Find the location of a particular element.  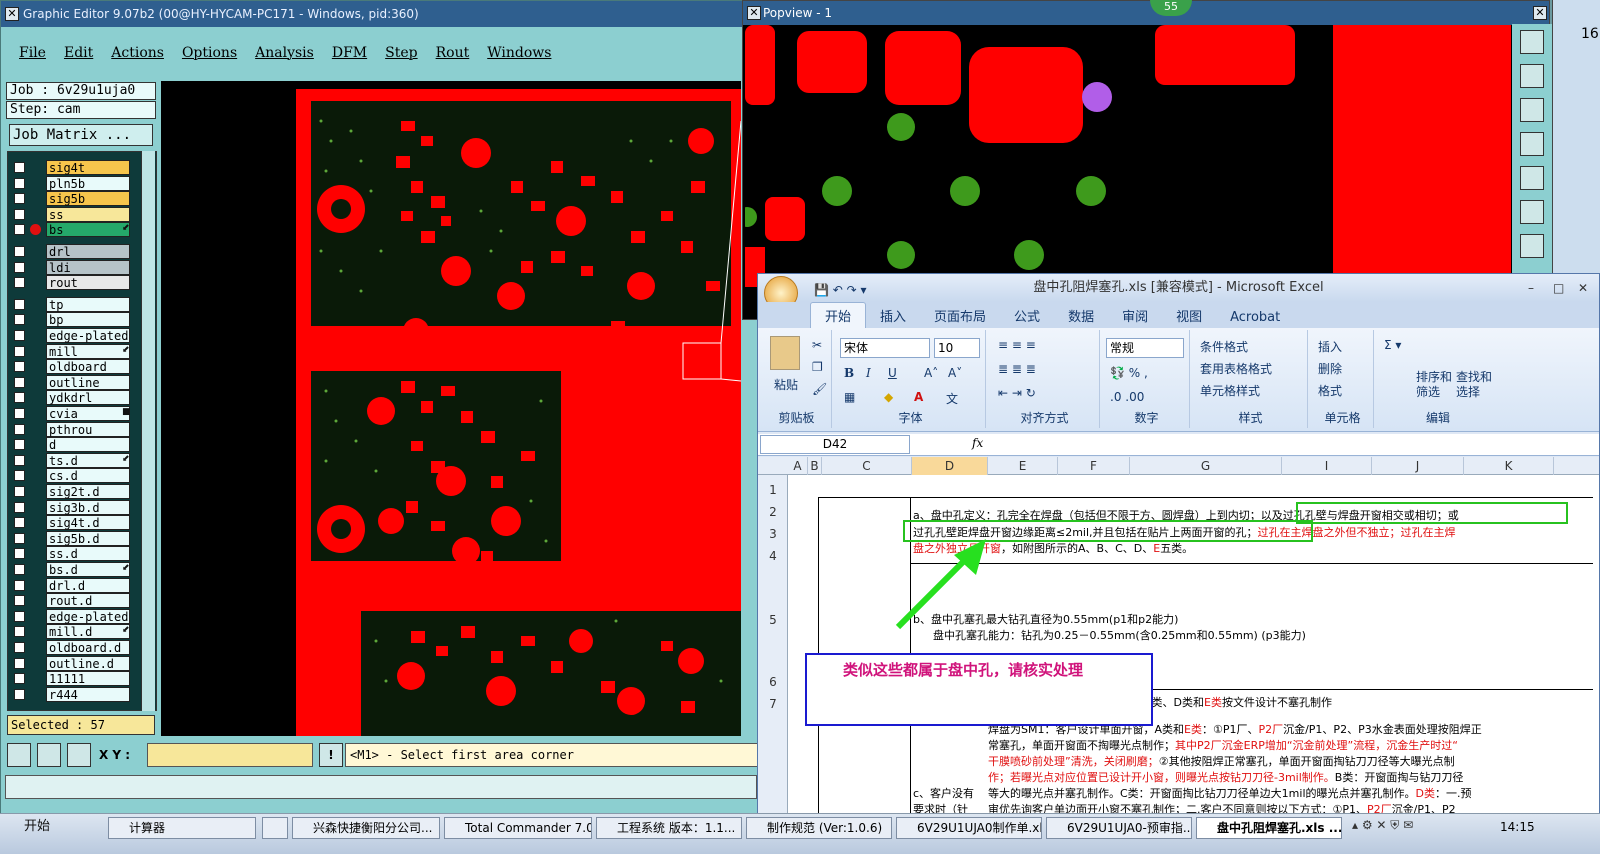

minimize-button: – is located at coordinates (1531, 288).